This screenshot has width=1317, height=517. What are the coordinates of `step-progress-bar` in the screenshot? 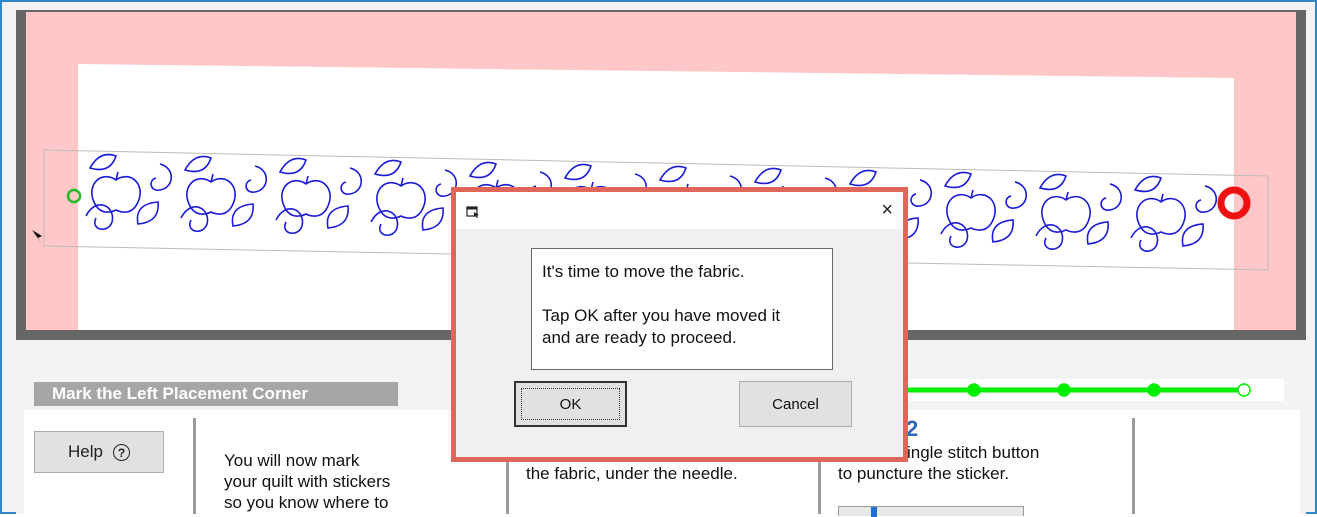 It's located at (1086, 390).